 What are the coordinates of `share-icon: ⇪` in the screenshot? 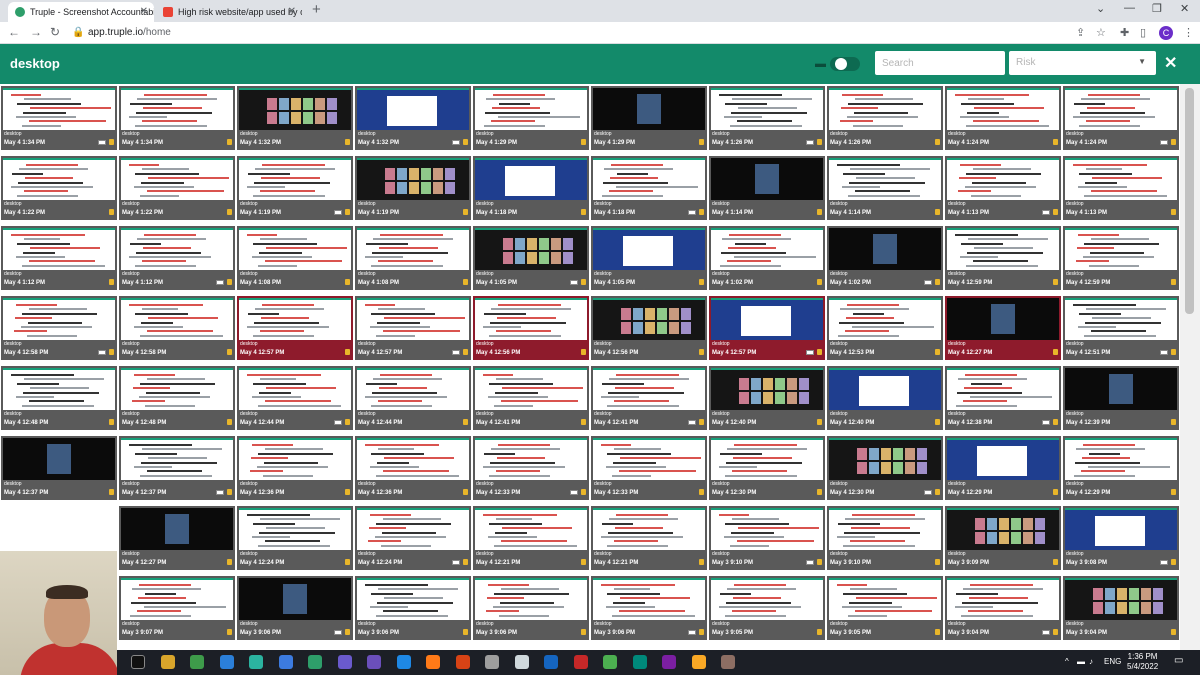 It's located at (1080, 32).